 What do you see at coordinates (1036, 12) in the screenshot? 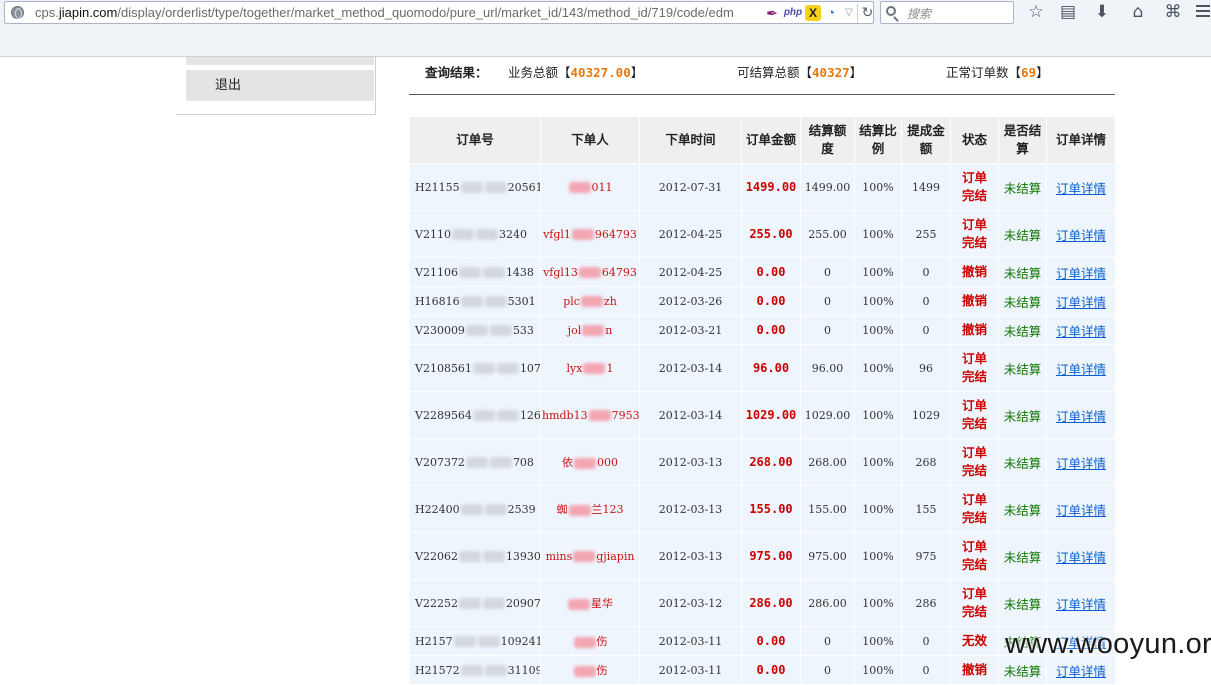
I see `star-icon: ☆` at bounding box center [1036, 12].